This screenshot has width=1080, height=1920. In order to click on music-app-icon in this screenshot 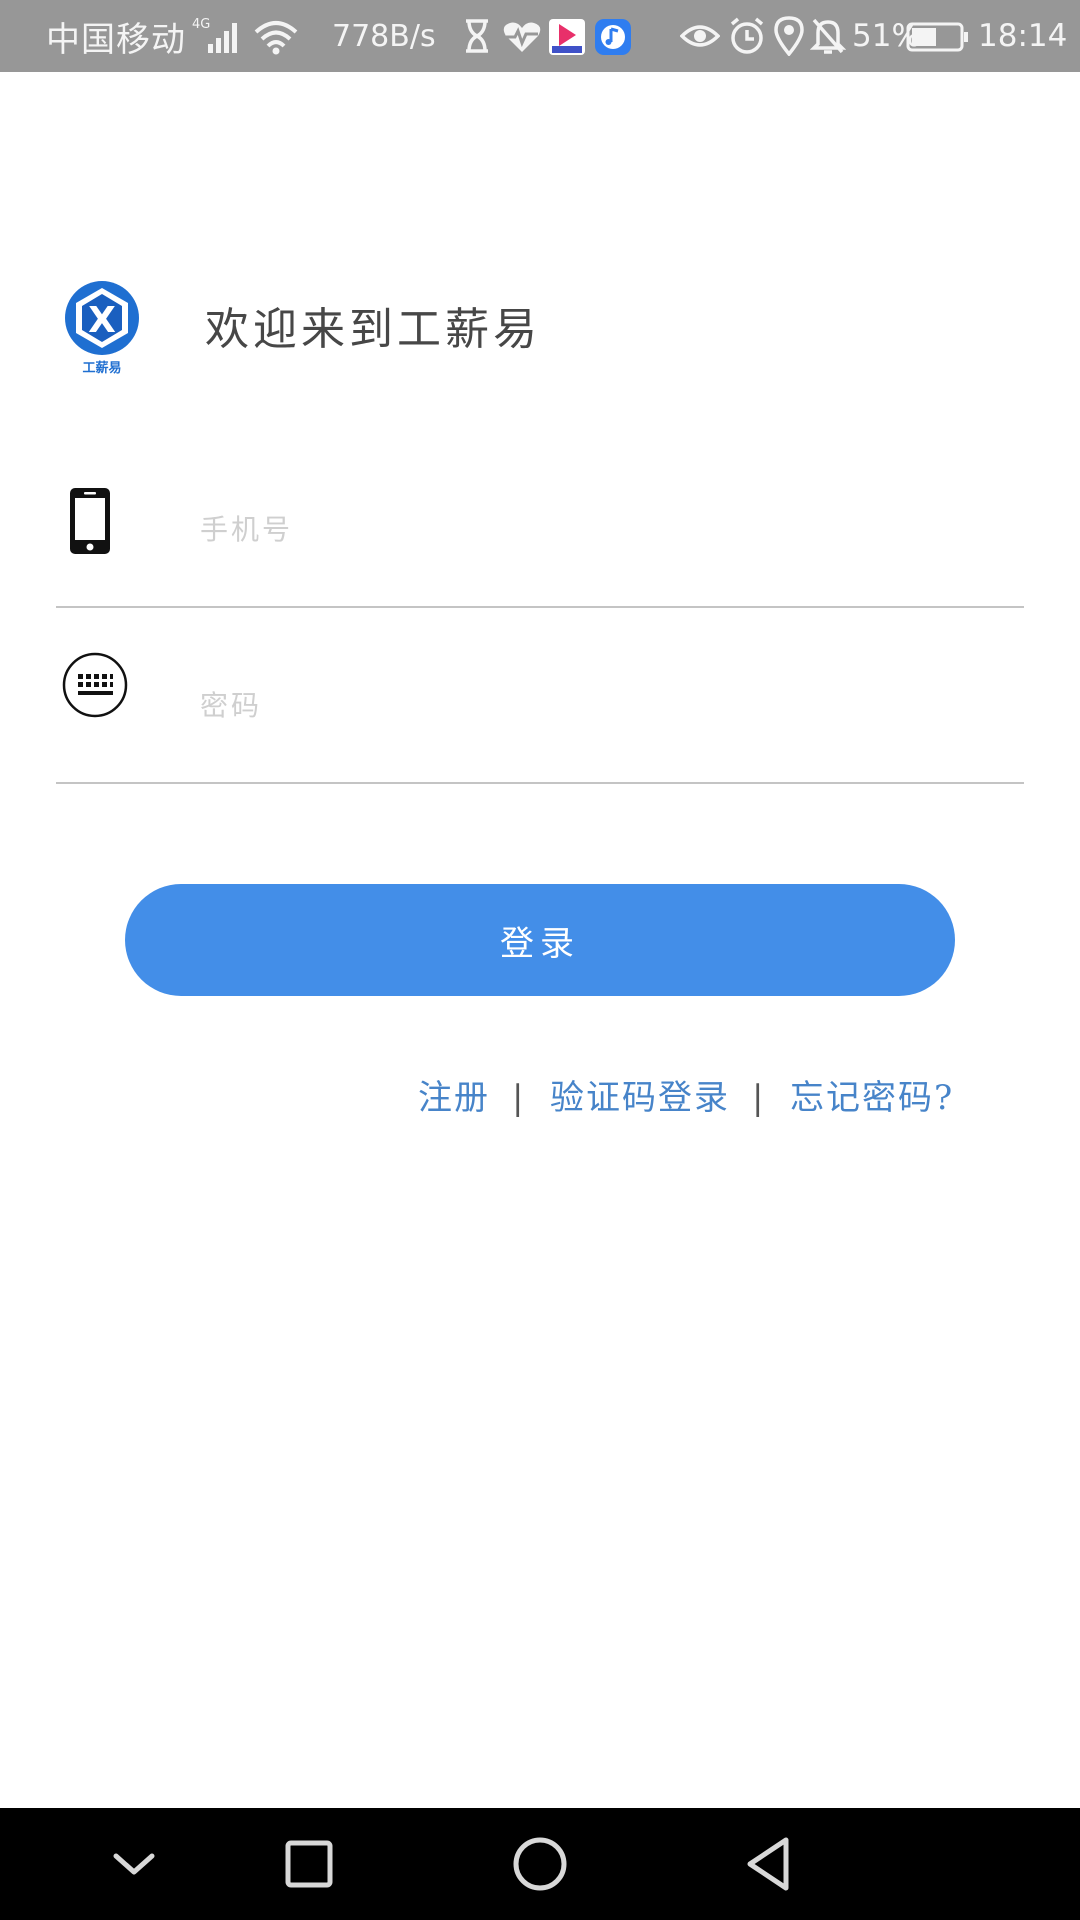, I will do `click(613, 37)`.